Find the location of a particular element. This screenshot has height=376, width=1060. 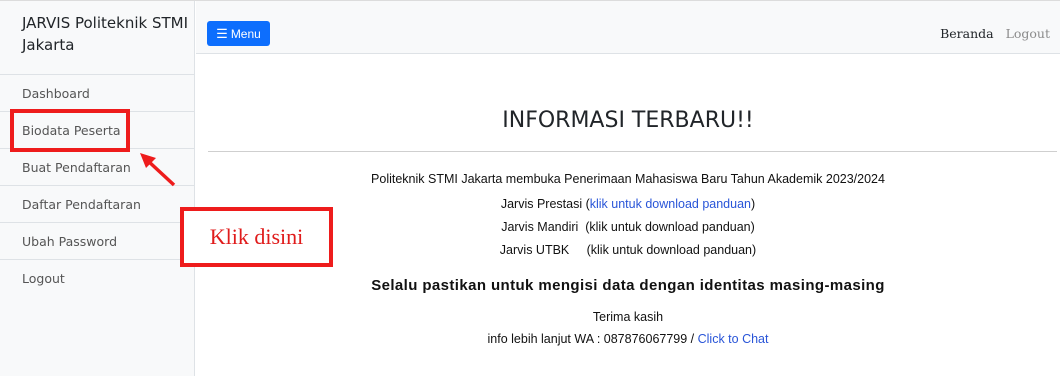

nav-link-logout: Logout is located at coordinates (1028, 33).